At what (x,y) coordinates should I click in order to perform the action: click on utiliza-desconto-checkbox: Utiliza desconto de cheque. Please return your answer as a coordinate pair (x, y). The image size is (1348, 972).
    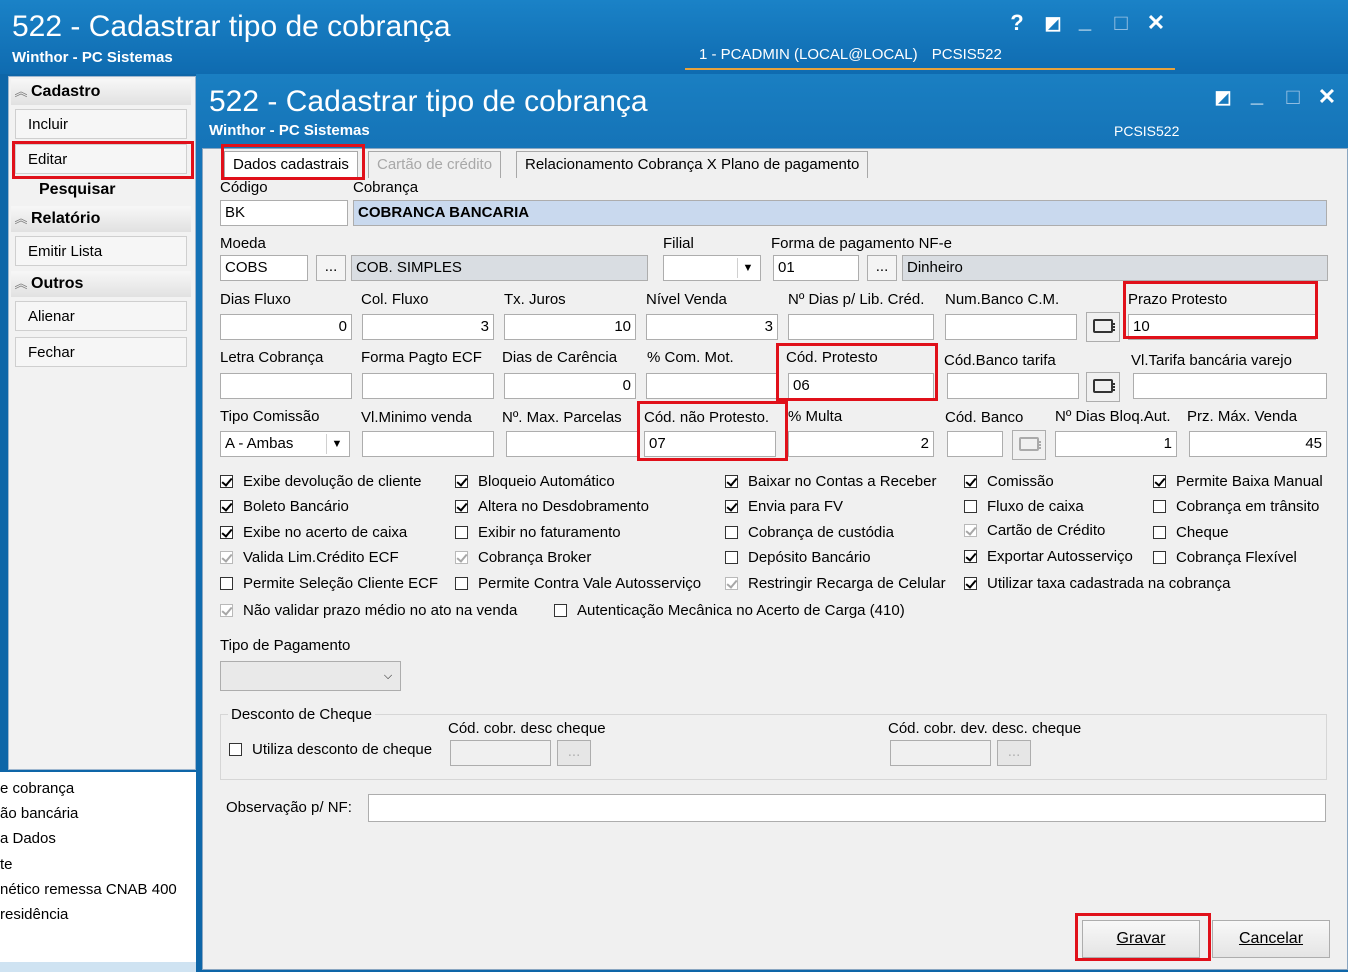
    Looking at the image, I should click on (330, 750).